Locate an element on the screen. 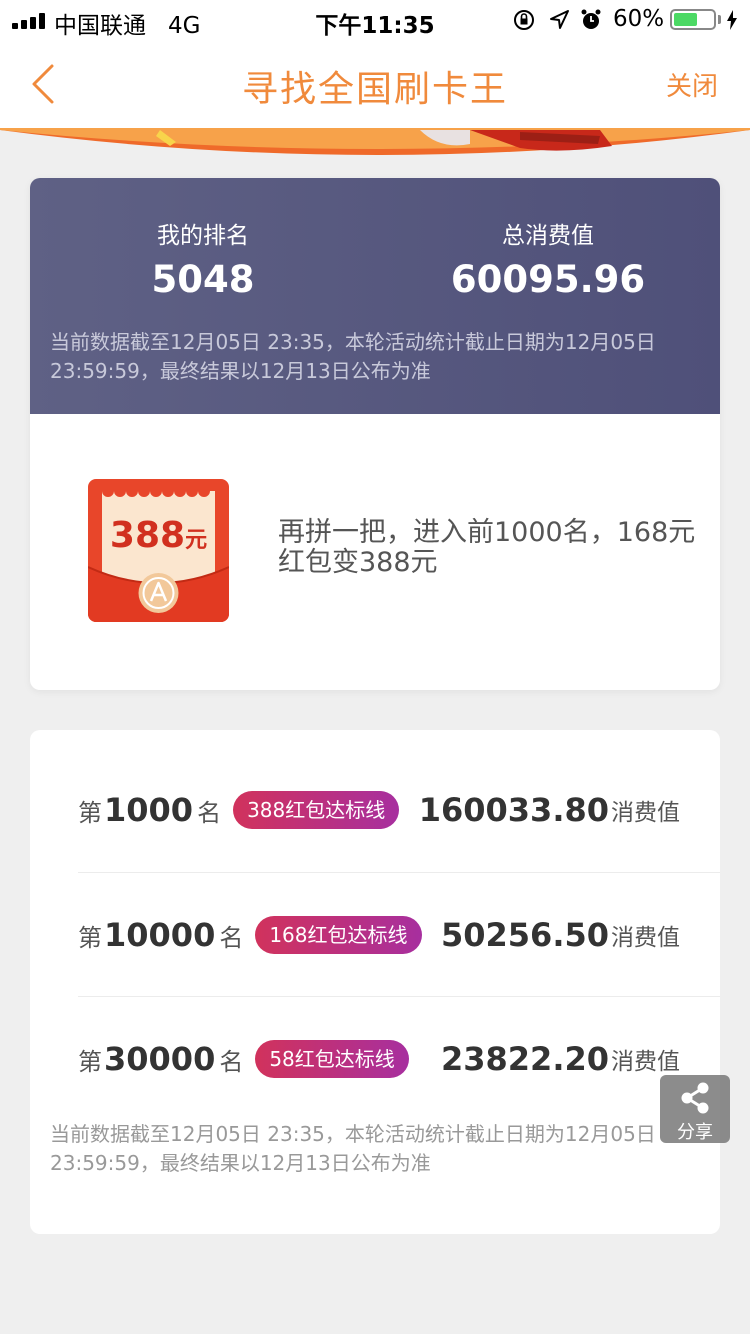 The width and height of the screenshot is (750, 1334). nav-bar: 寻找全国刷卡王 关闭 is located at coordinates (375, 84).